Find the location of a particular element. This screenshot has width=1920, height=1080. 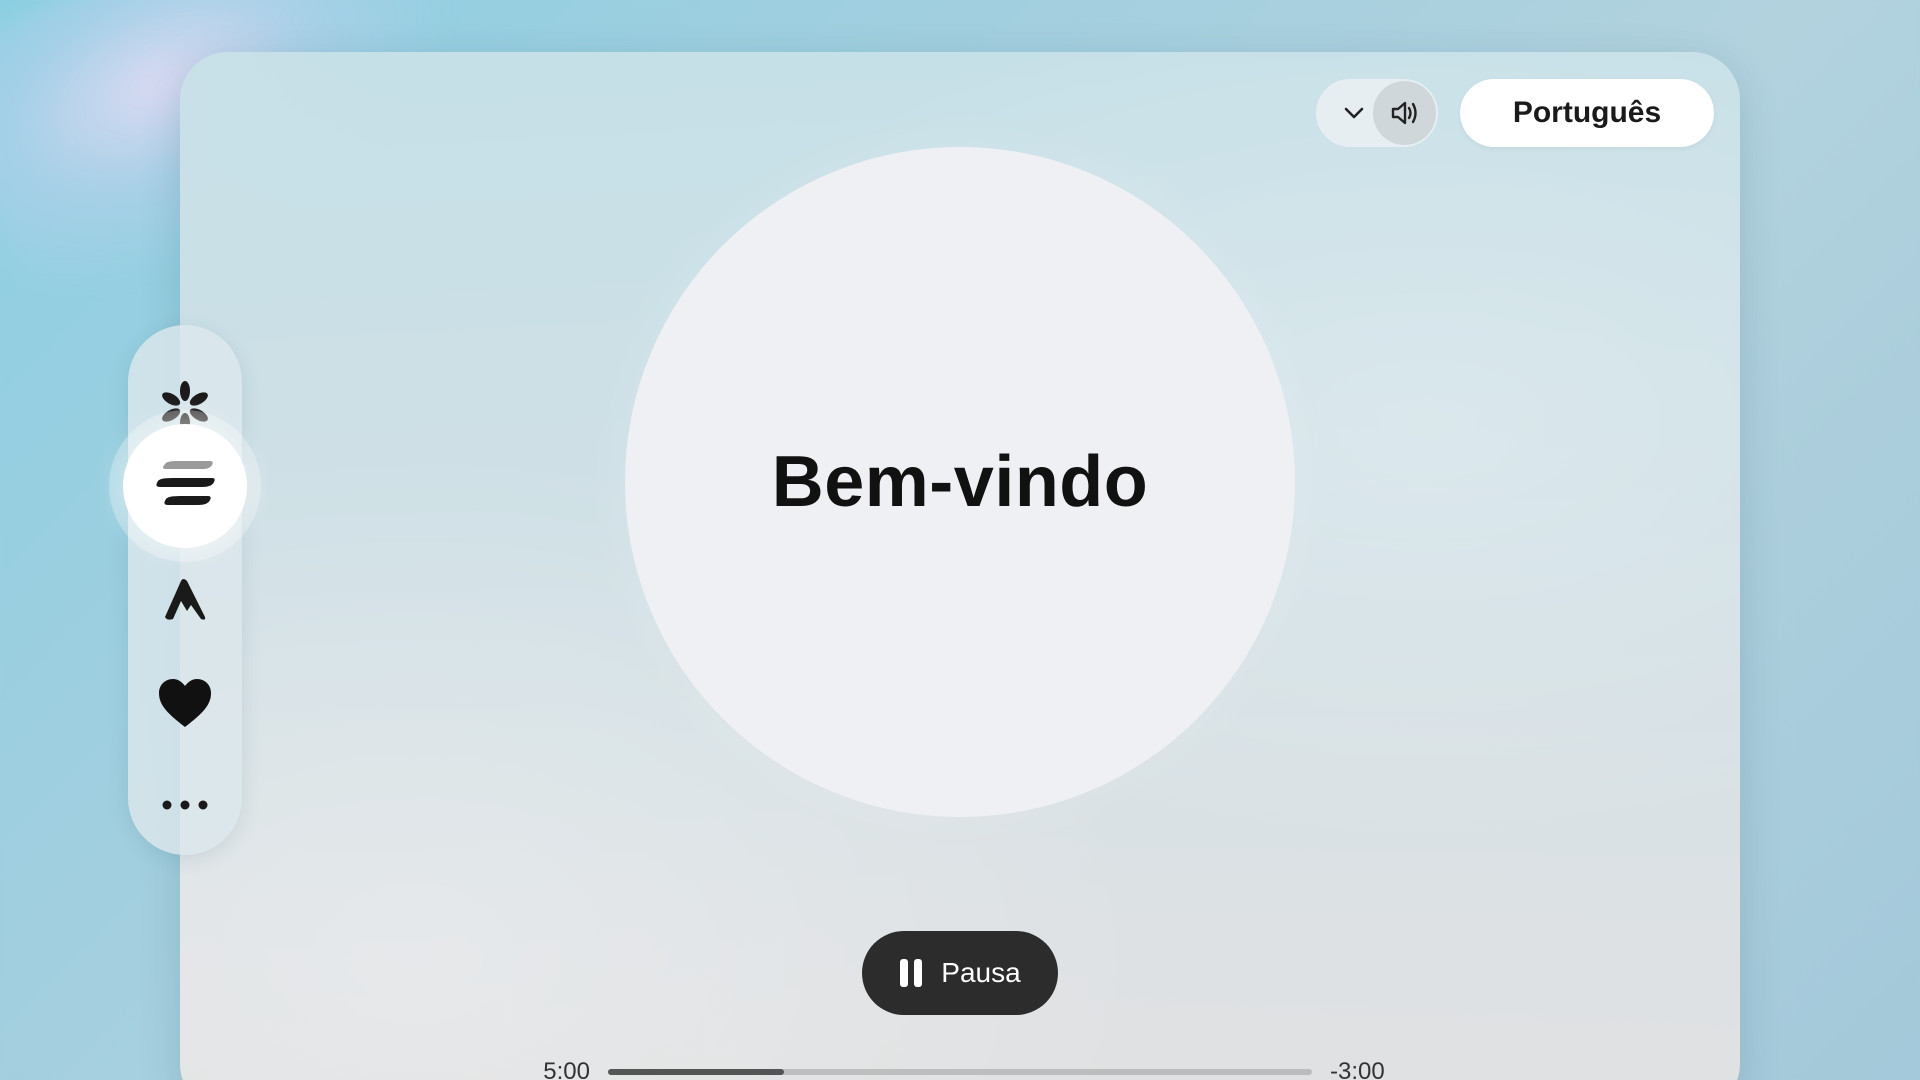

pause-label: Pausa is located at coordinates (981, 972).